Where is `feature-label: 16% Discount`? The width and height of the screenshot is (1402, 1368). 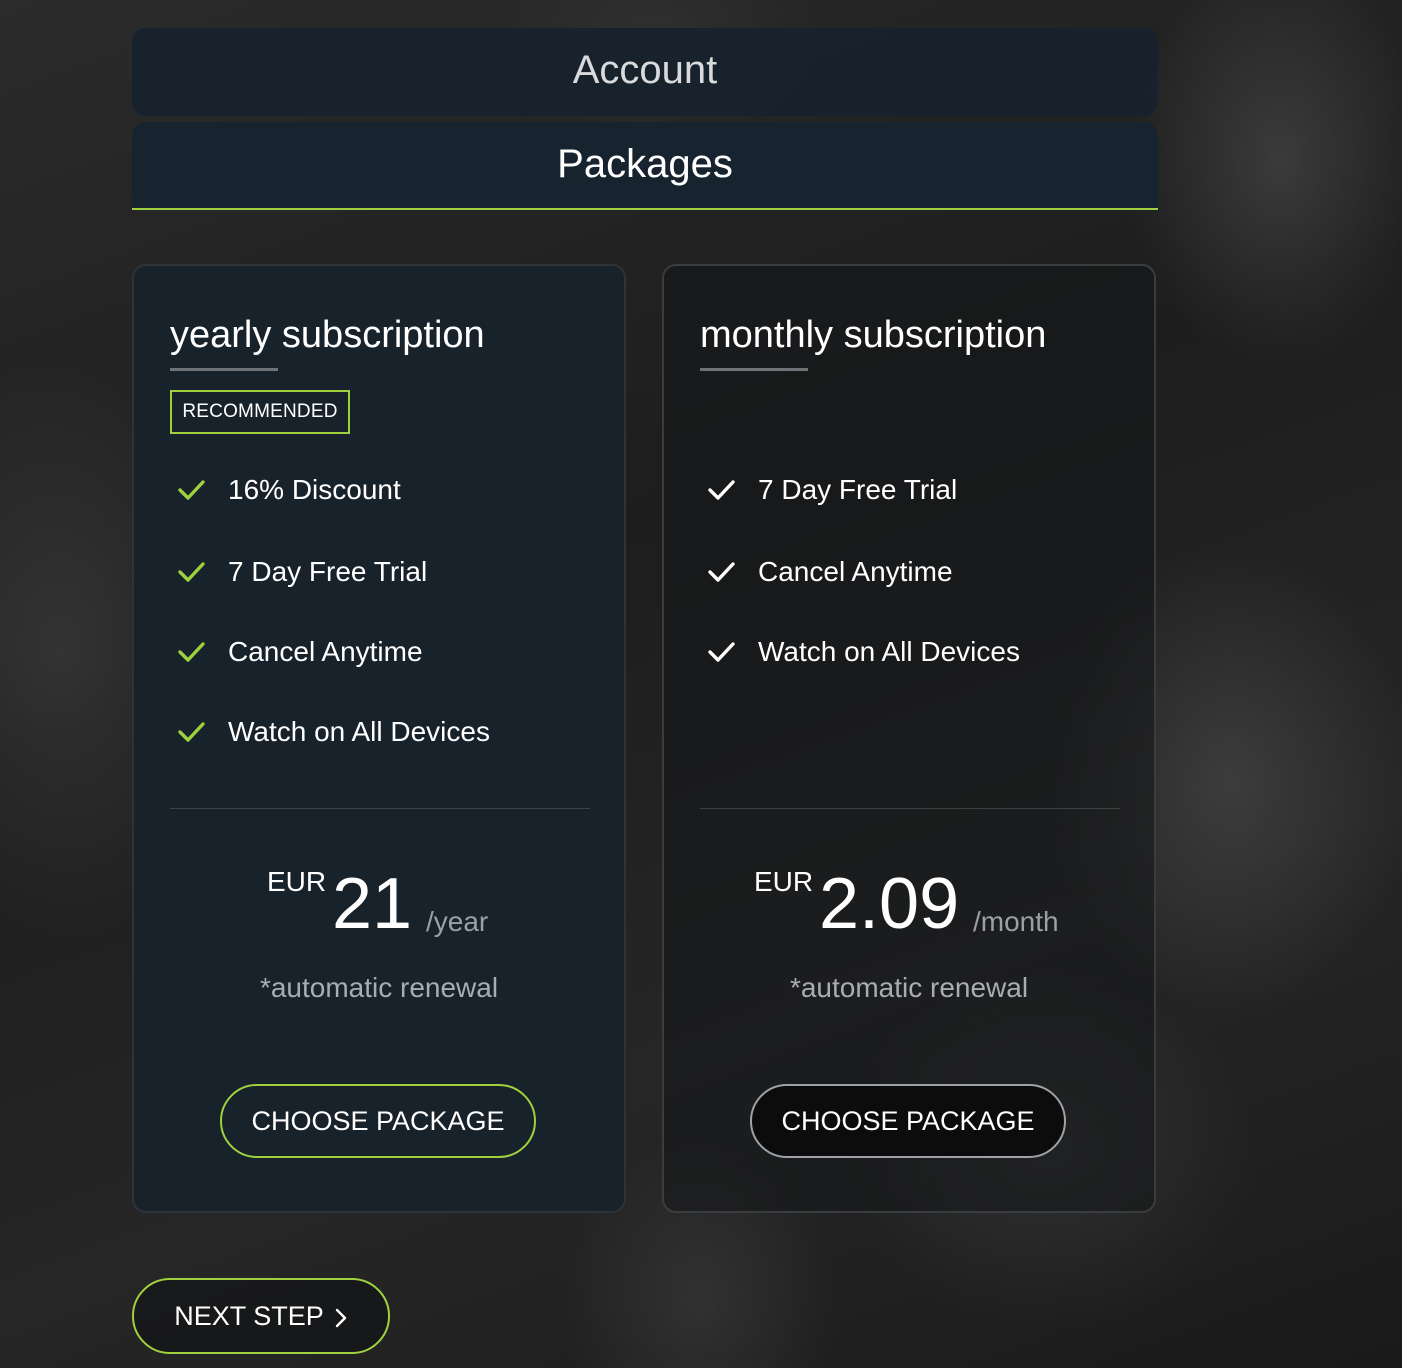
feature-label: 16% Discount is located at coordinates (314, 489).